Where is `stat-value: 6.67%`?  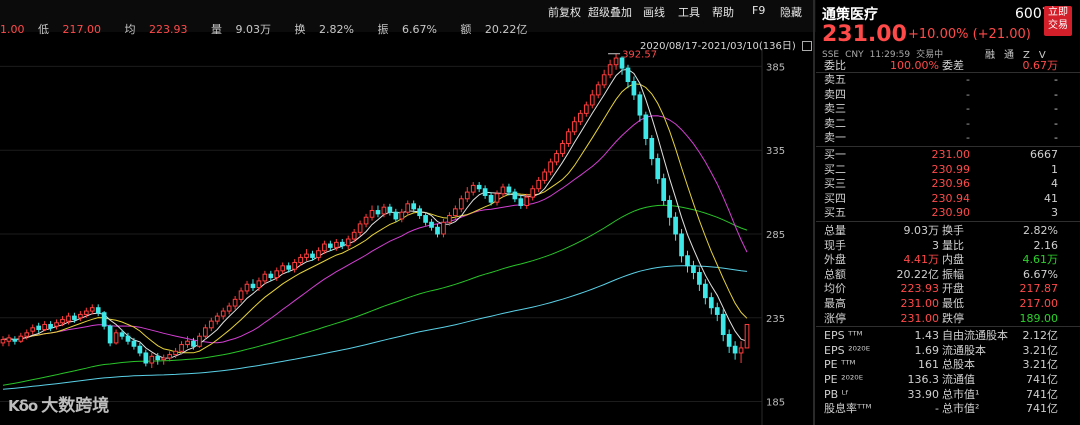
stat-value: 6.67% is located at coordinates (1040, 274).